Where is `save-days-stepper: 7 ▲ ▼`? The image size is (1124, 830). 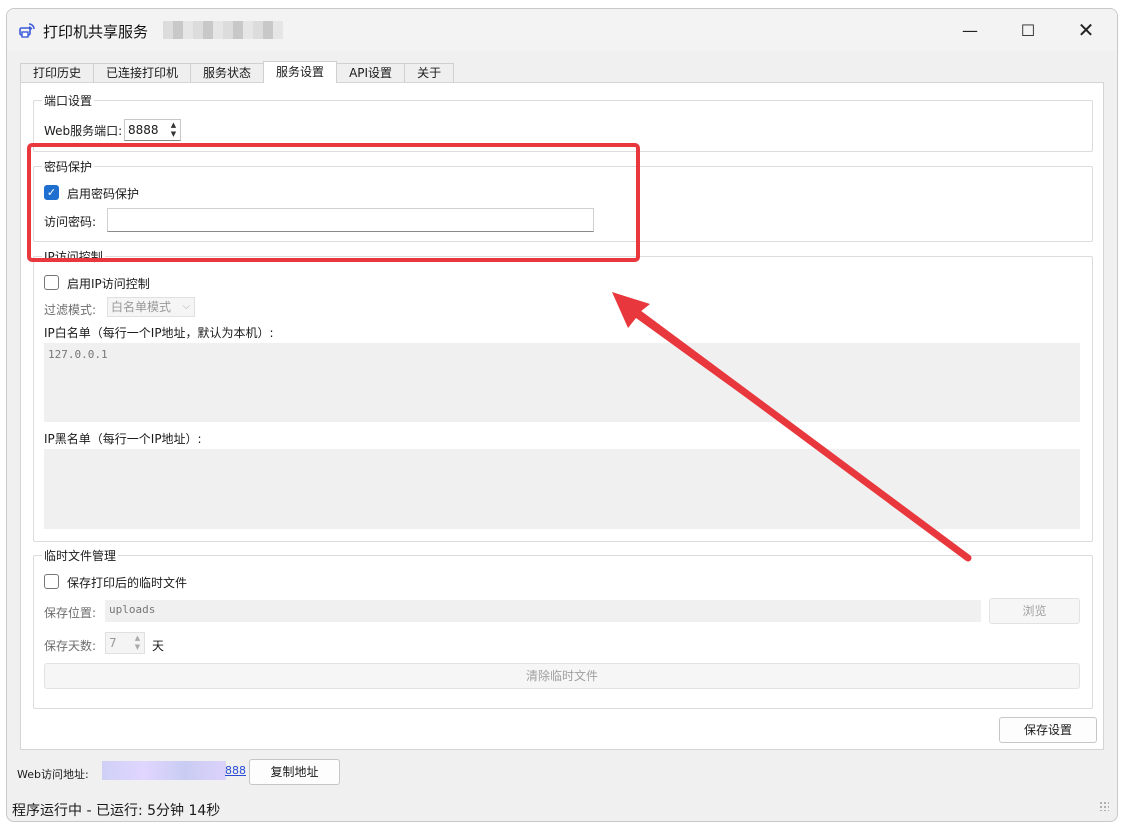
save-days-stepper: 7 ▲ ▼ is located at coordinates (125, 643).